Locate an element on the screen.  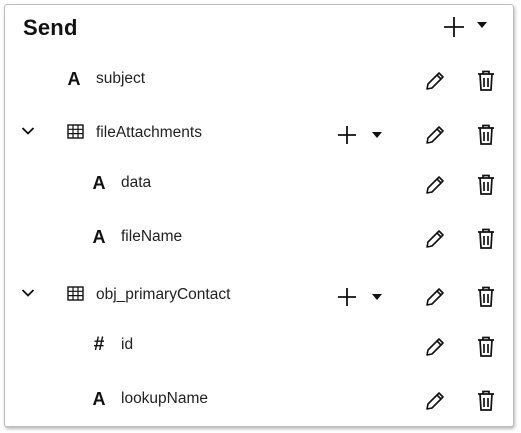
field-label-lookupName: lookupName is located at coordinates (165, 398).